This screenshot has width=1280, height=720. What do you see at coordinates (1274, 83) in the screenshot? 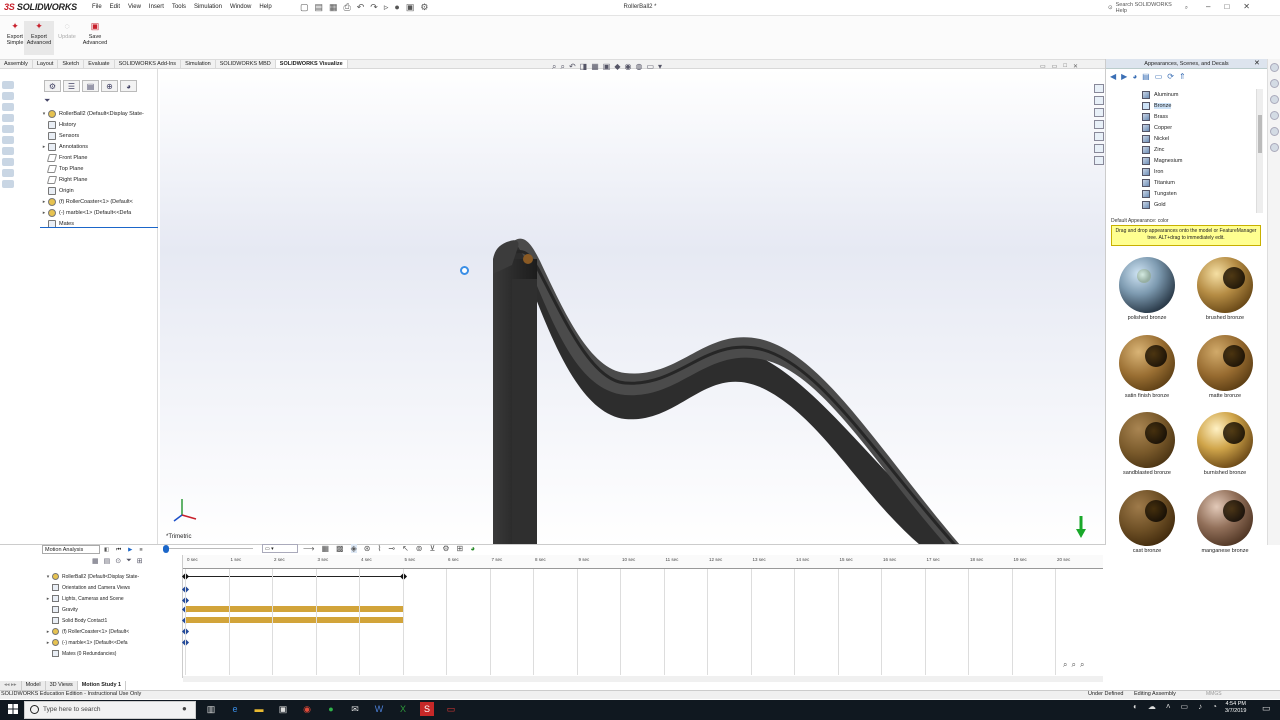
I see `design-library-tab-icon` at bounding box center [1274, 83].